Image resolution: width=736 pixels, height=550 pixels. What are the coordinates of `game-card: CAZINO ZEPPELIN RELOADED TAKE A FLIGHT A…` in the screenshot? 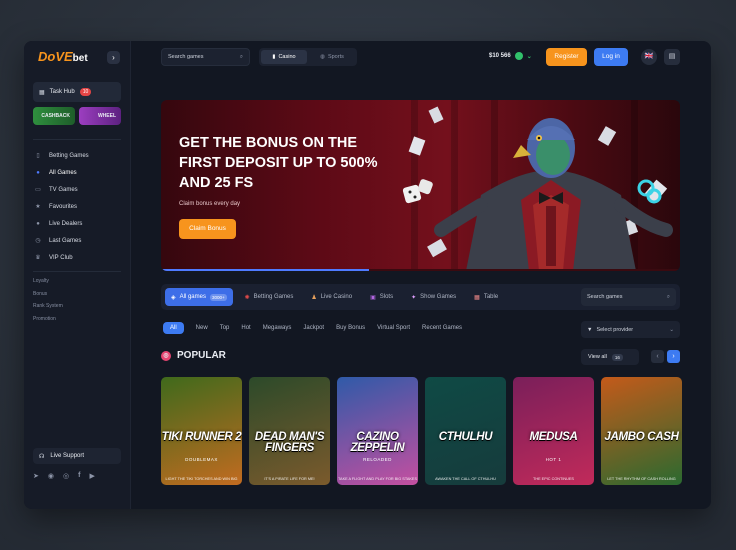 It's located at (377, 431).